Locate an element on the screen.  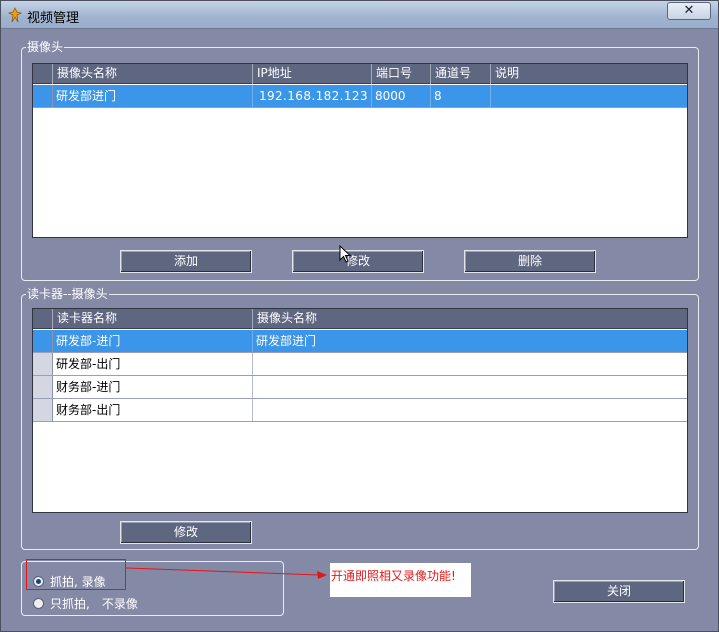
header-reader-name: 读卡器名称 is located at coordinates (153, 319).